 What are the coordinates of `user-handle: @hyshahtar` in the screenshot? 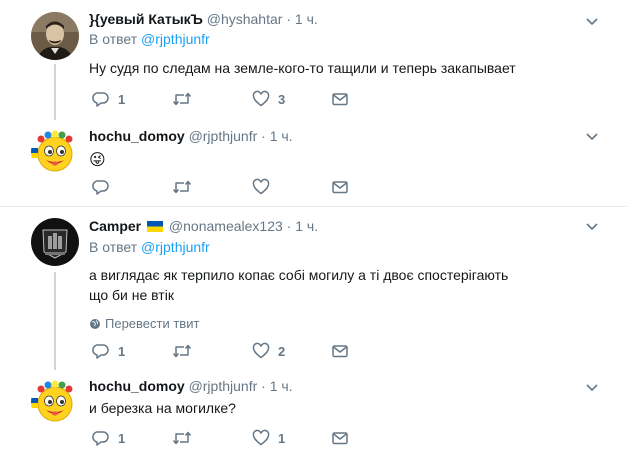 It's located at (245, 19).